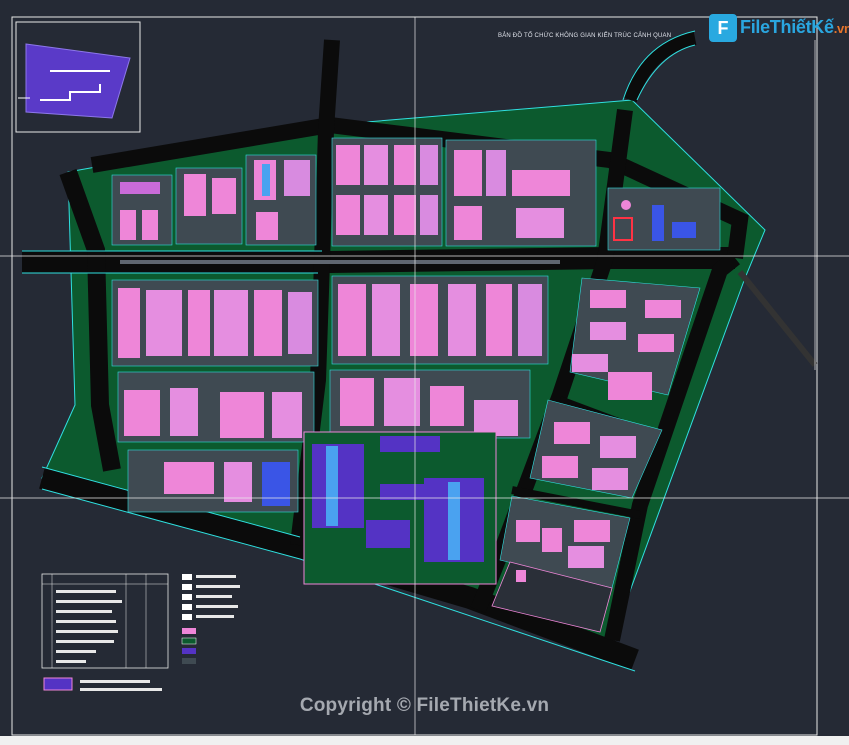 This screenshot has width=849, height=745. What do you see at coordinates (723, 28) in the screenshot?
I see `logo-f-icon: F` at bounding box center [723, 28].